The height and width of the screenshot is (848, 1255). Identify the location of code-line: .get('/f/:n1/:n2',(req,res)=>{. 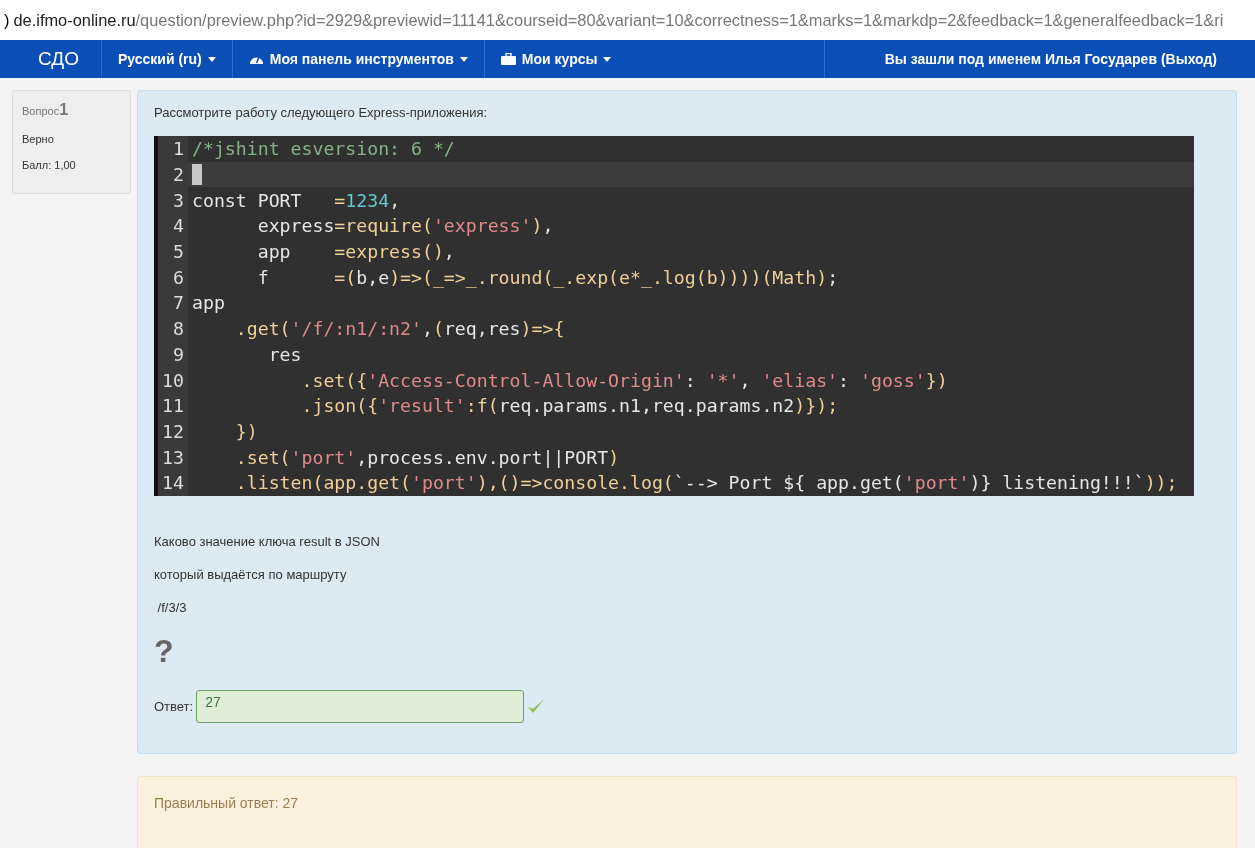
(399, 329).